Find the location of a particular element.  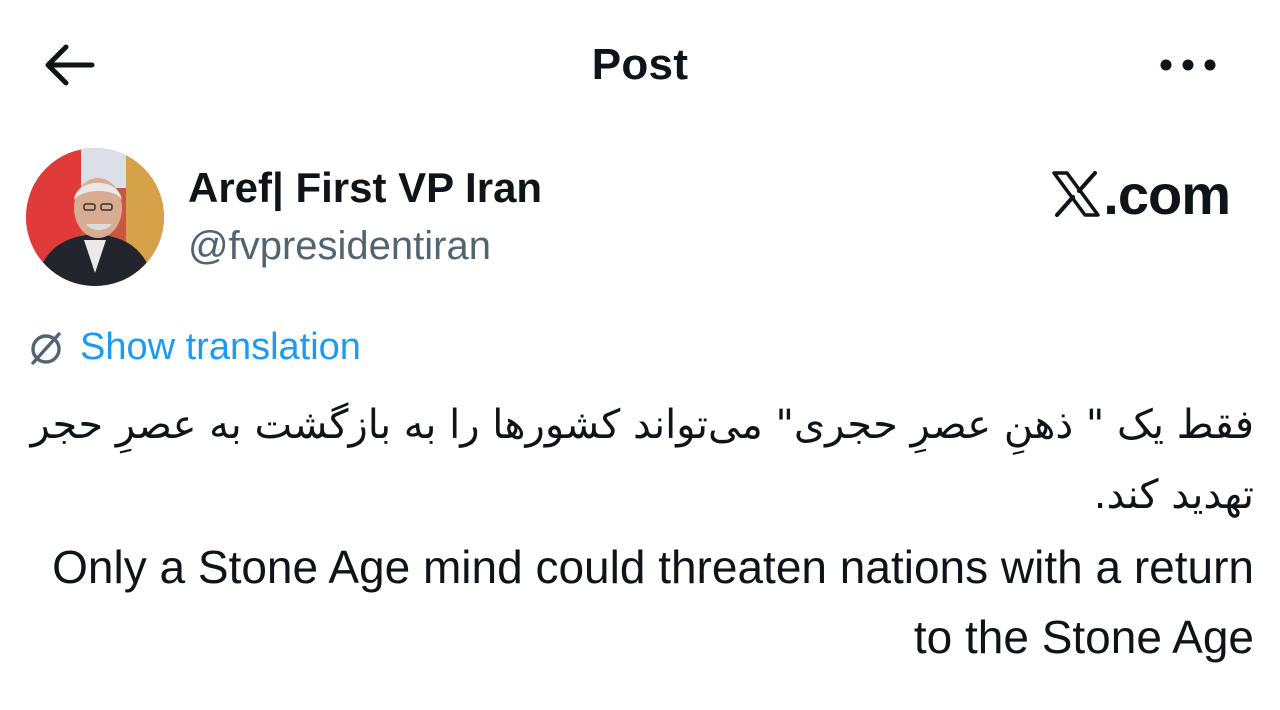

profile-photo is located at coordinates (95, 217).